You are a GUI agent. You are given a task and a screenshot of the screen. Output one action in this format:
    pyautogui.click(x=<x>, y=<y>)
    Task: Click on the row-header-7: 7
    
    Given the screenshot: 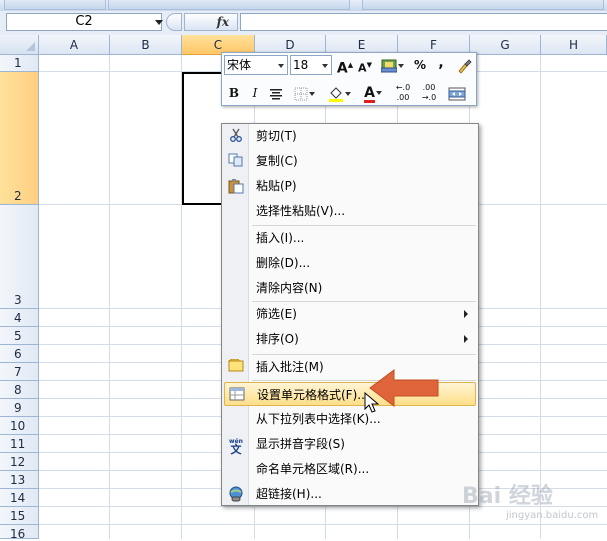 What is the action you would take?
    pyautogui.click(x=19, y=372)
    